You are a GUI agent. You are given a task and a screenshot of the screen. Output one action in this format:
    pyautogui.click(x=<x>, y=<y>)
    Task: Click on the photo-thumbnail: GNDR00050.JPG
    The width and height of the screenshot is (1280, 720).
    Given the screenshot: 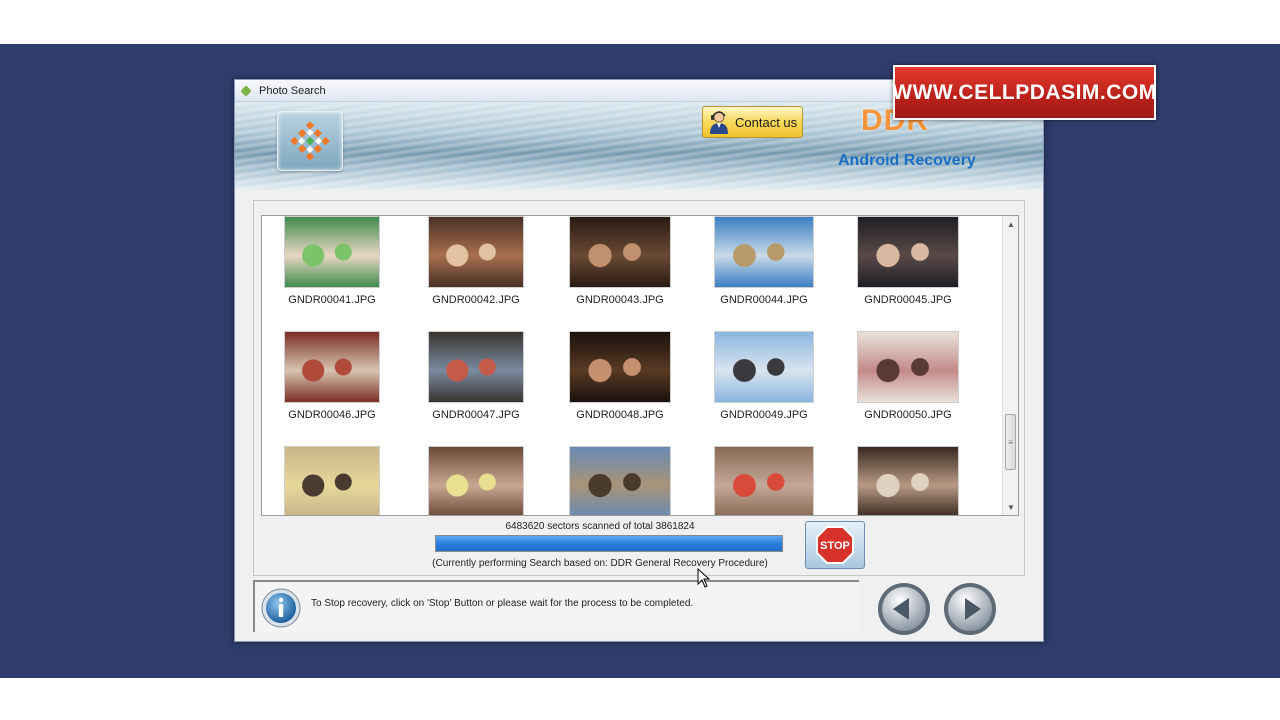 What is the action you would take?
    pyautogui.click(x=908, y=376)
    